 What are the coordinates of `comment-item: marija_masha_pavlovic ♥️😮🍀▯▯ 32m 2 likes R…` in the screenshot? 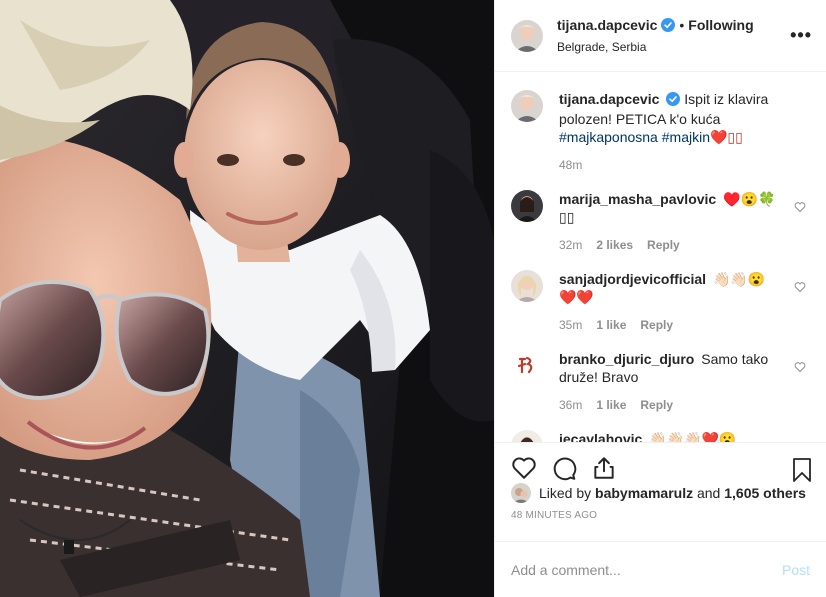 It's located at (660, 221).